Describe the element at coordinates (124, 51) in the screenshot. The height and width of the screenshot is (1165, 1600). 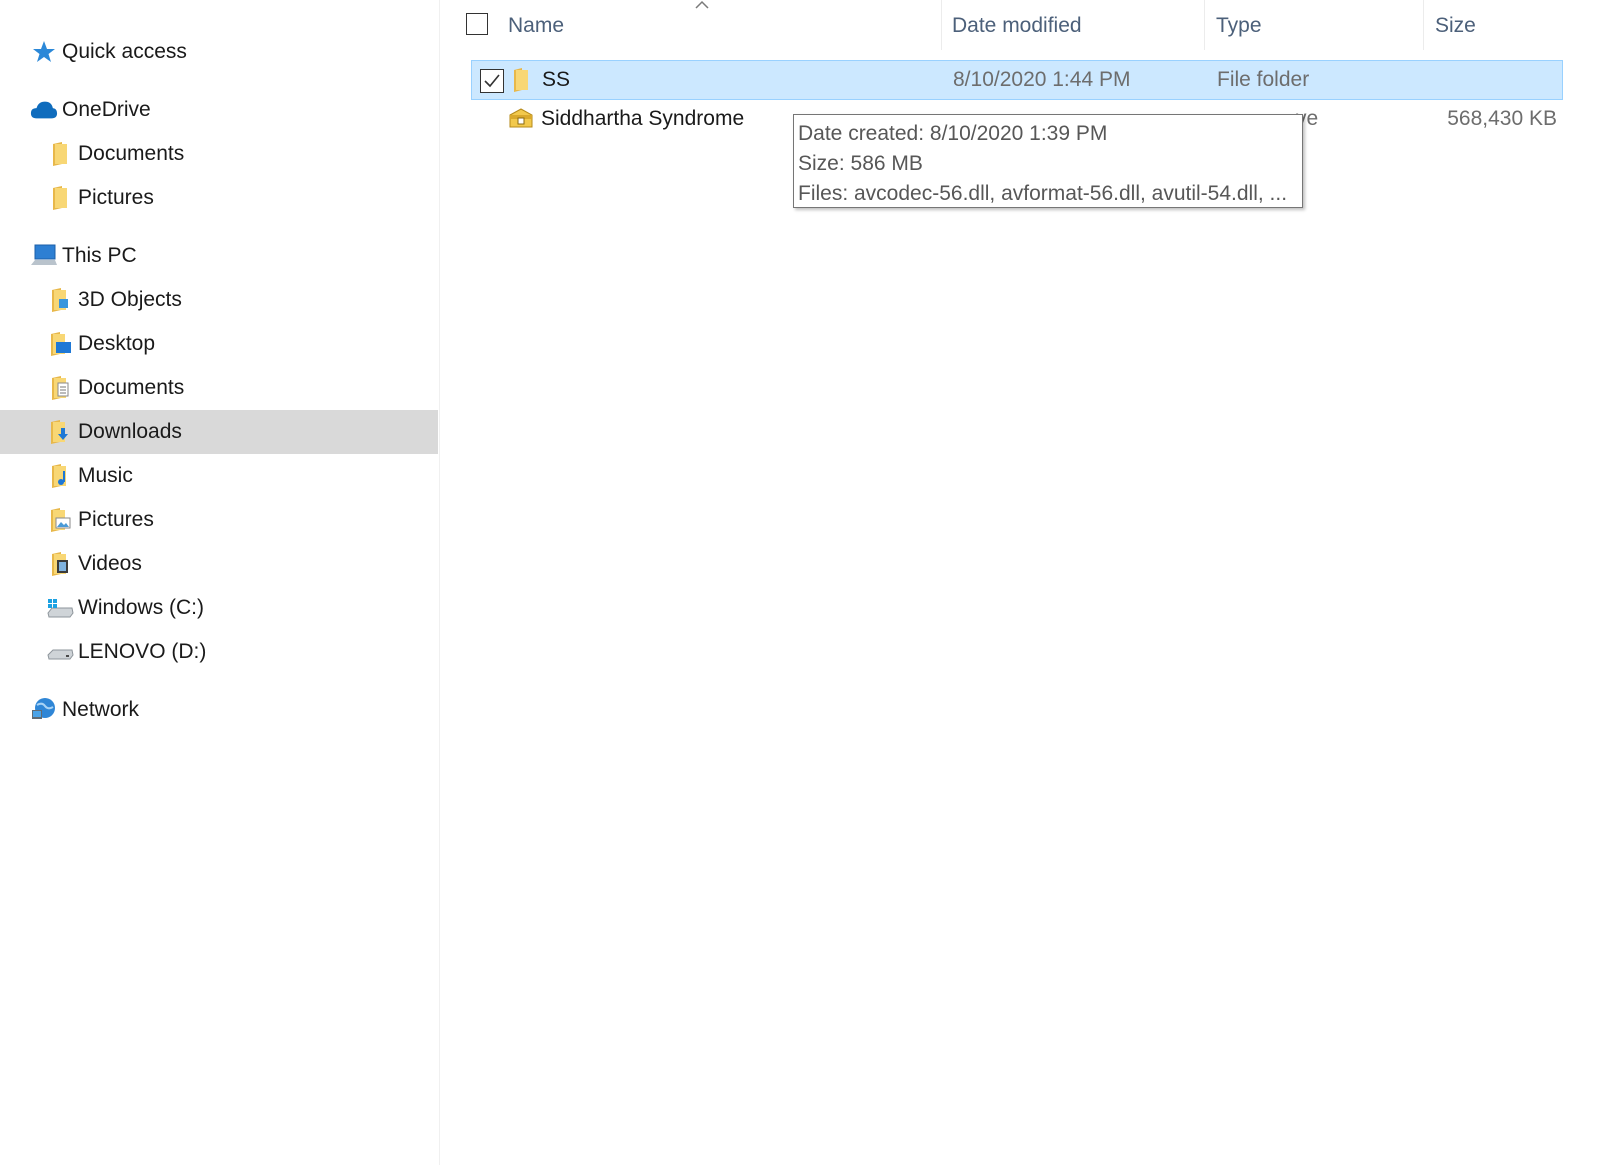
I see `nav-label: Quick access` at that location.